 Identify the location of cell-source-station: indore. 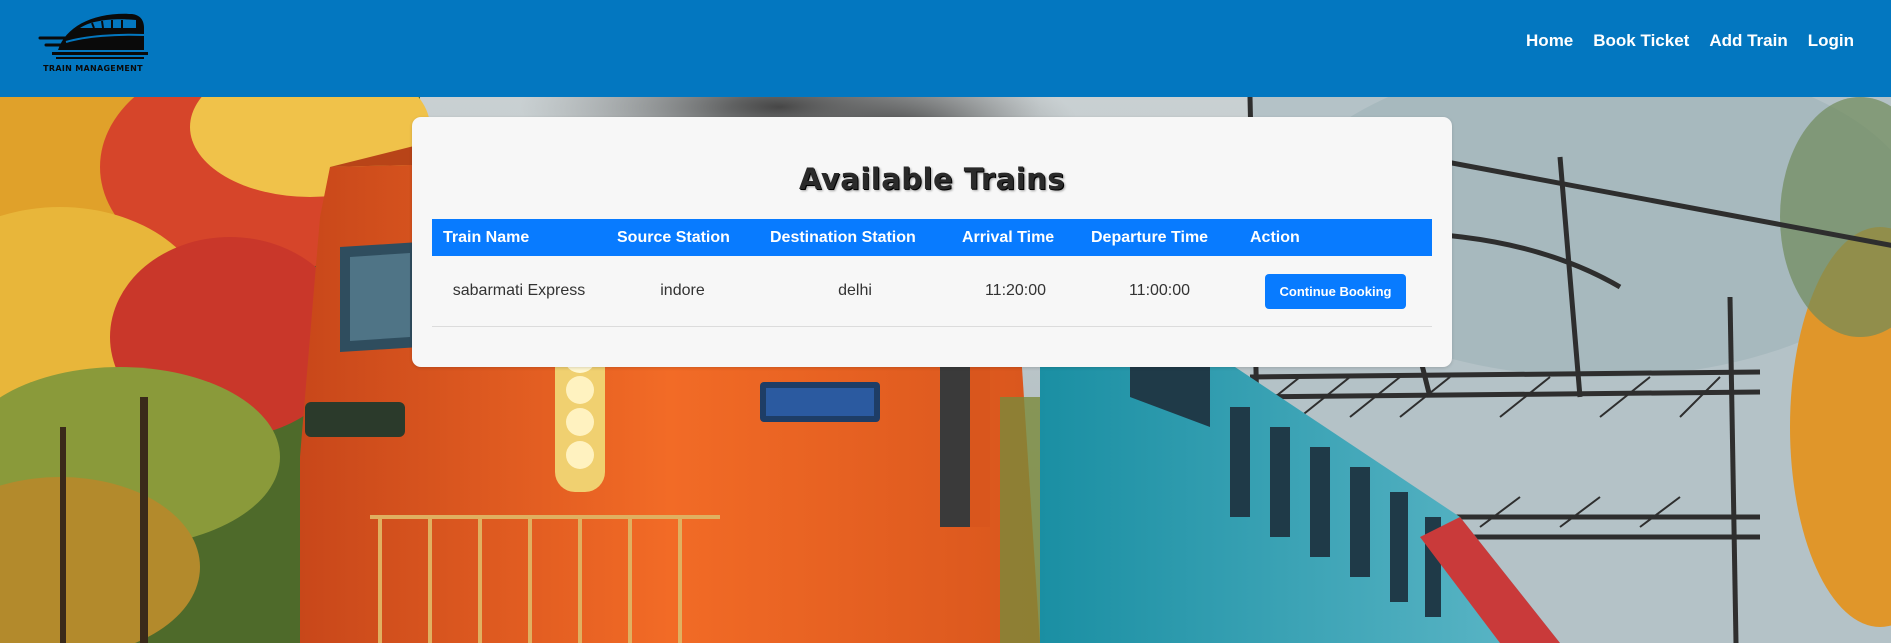
(682, 291).